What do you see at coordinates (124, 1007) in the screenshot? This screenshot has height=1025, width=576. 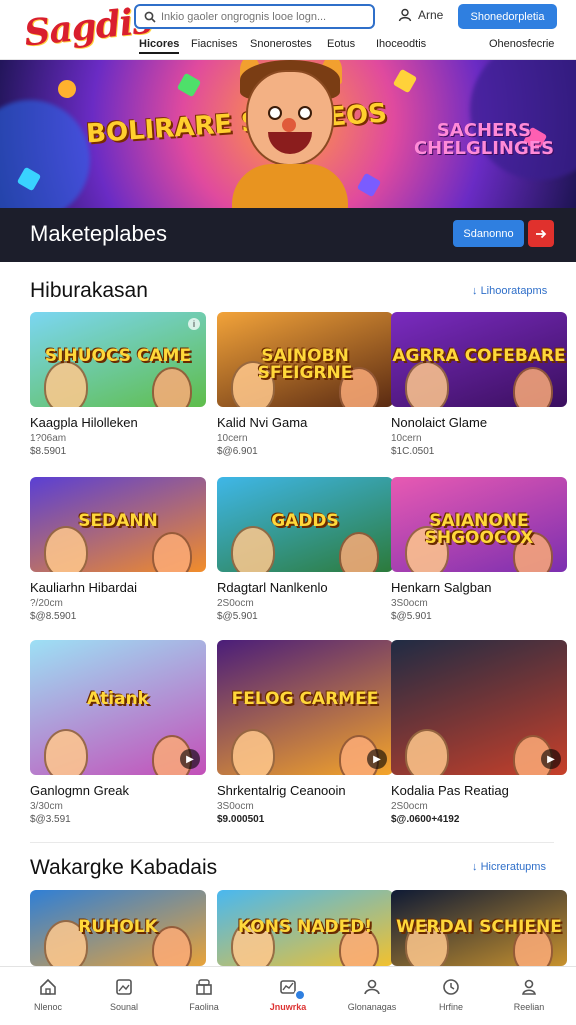 I see `bottom-nav-label: Sounal` at bounding box center [124, 1007].